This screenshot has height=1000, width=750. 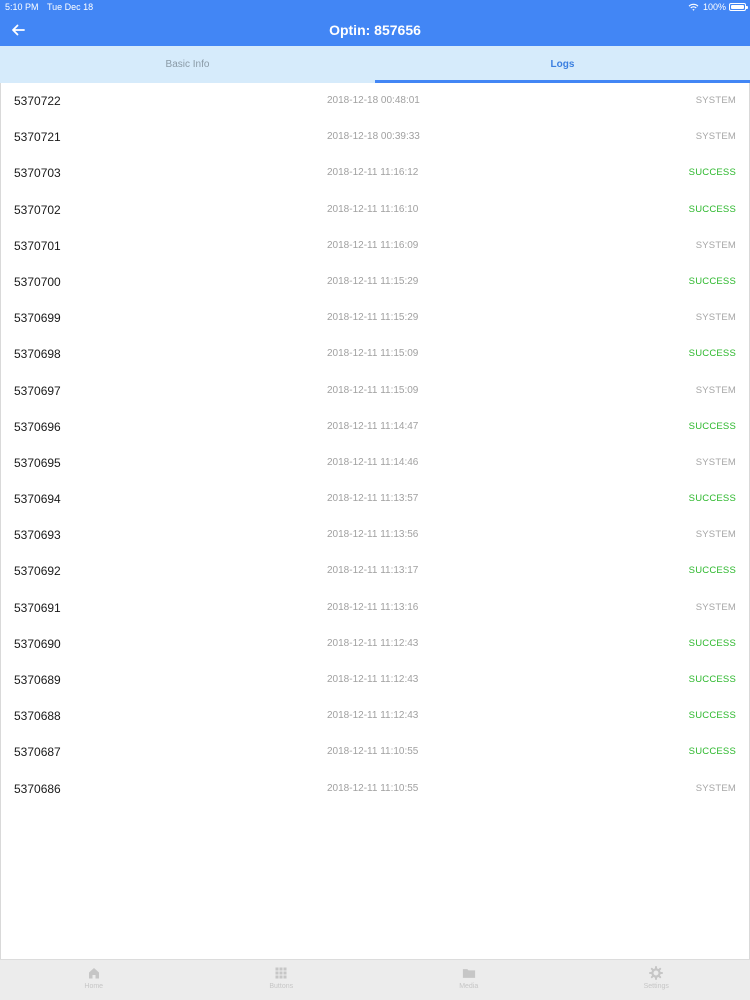 What do you see at coordinates (37, 535) in the screenshot?
I see `log-id: 5370693` at bounding box center [37, 535].